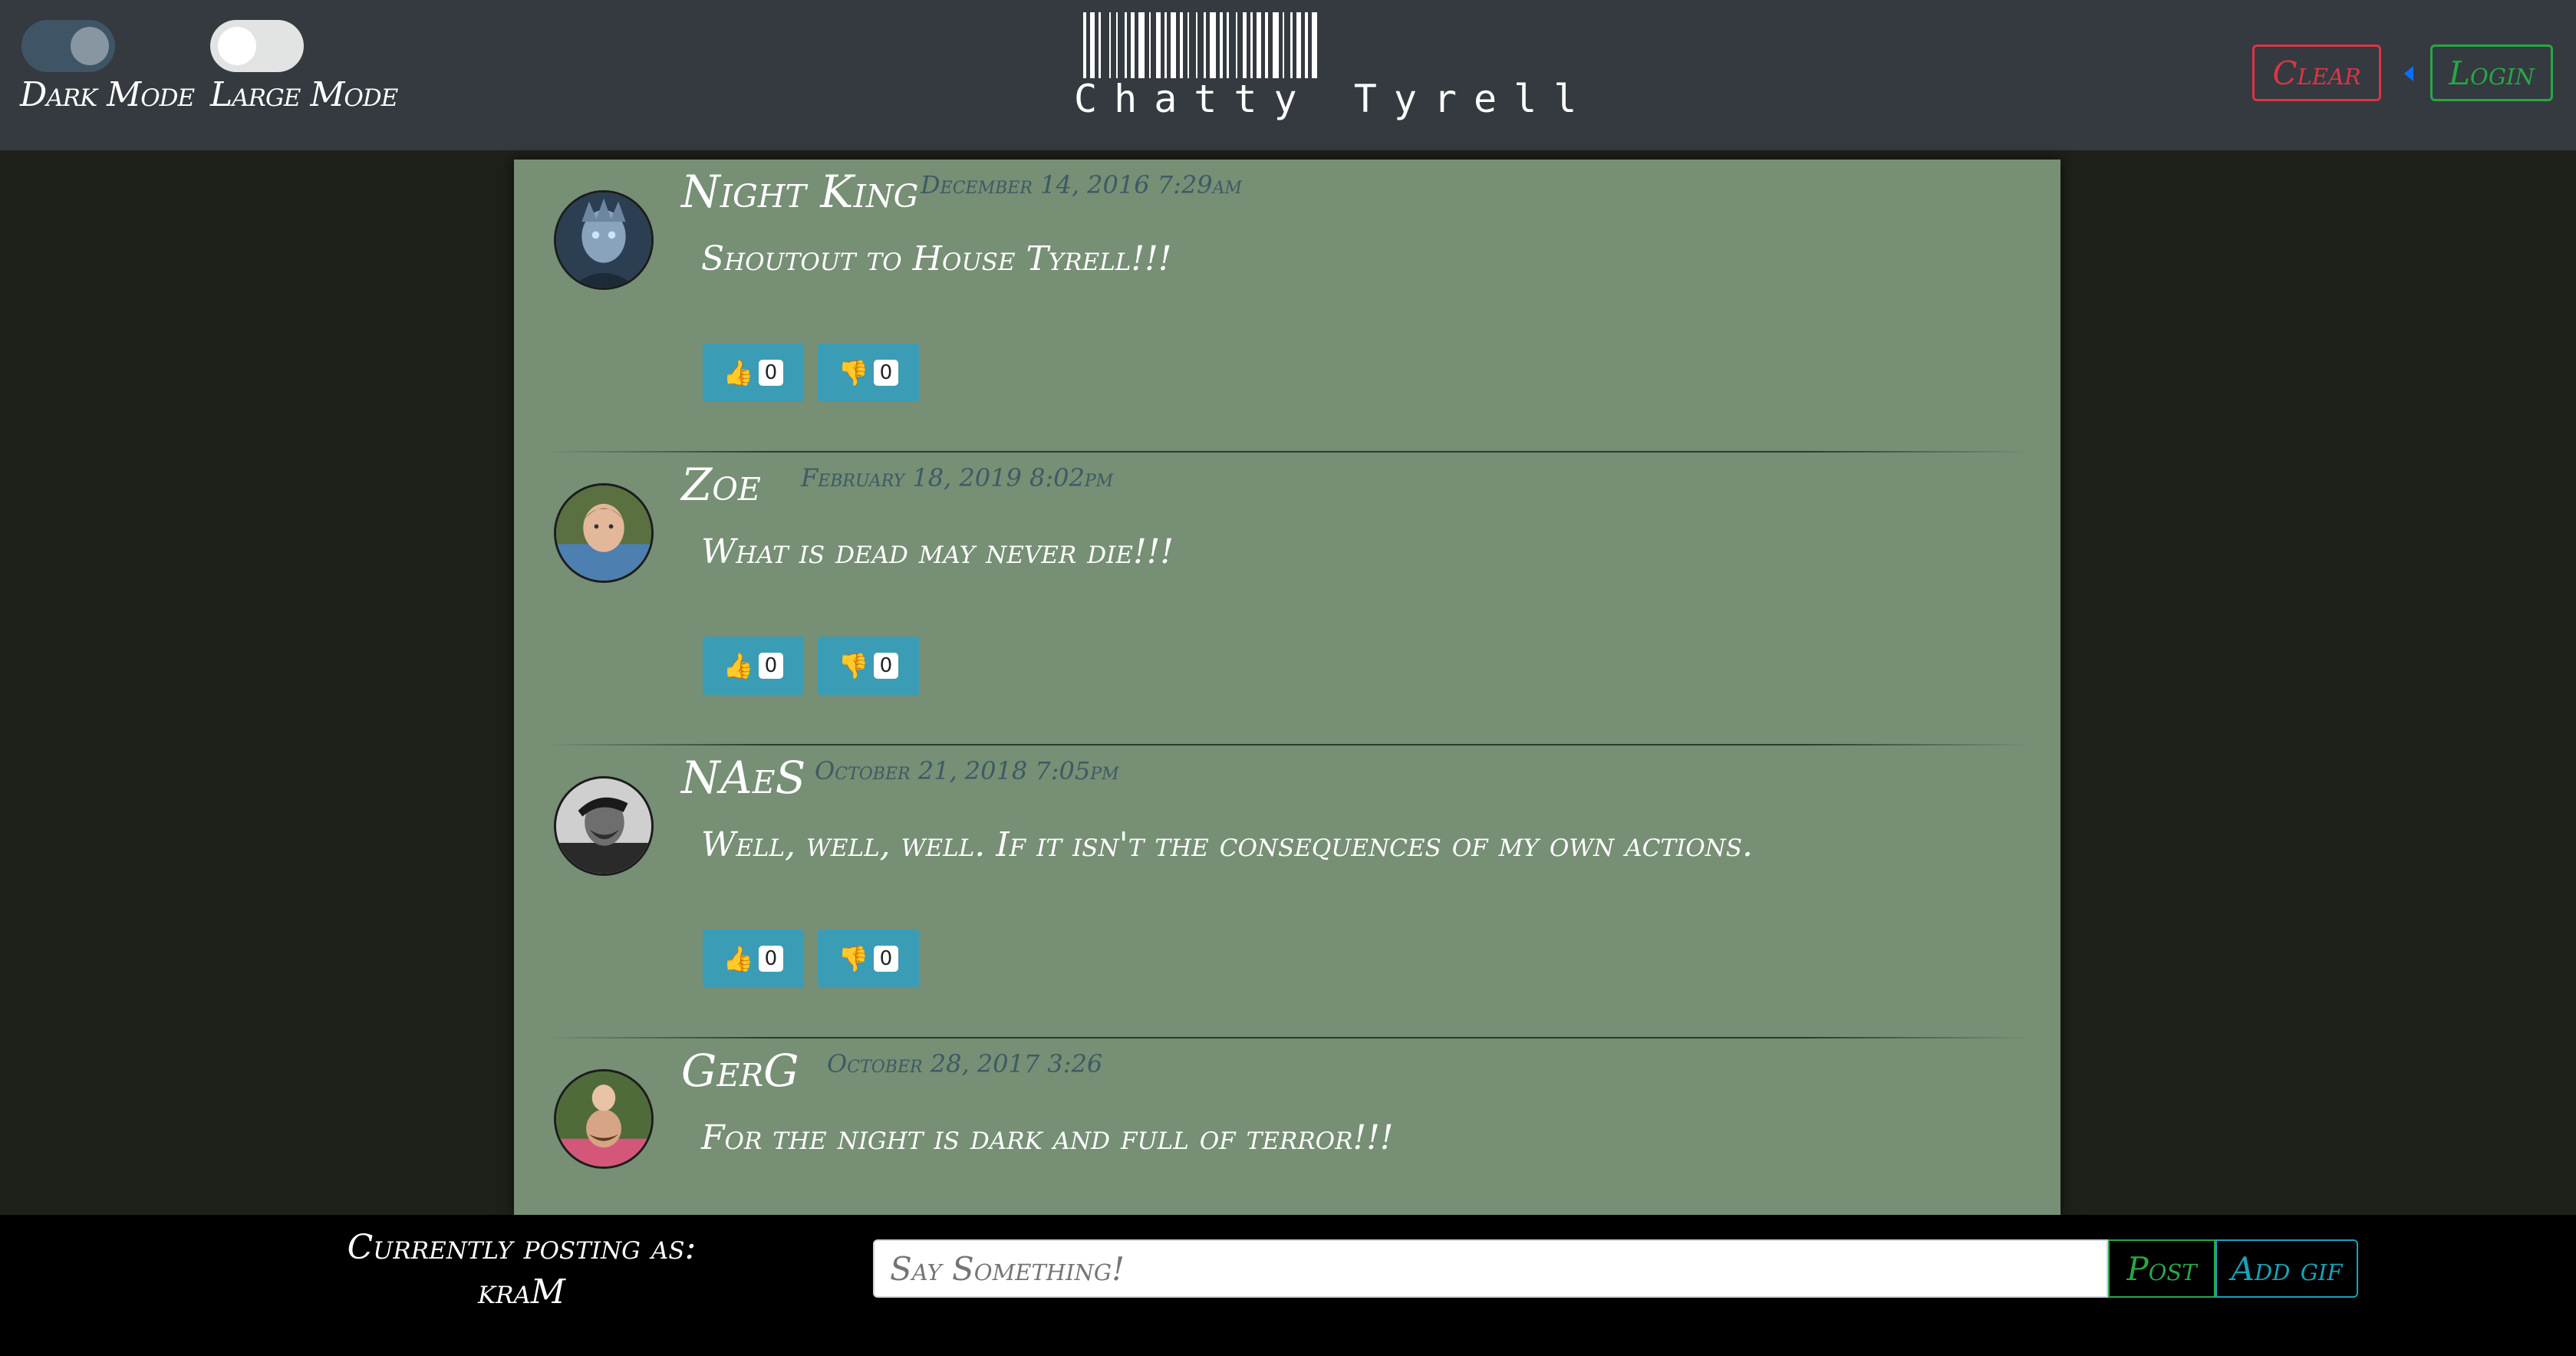 The height and width of the screenshot is (1356, 2576). Describe the element at coordinates (68, 46) in the screenshot. I see `dark-mode-toggle` at that location.